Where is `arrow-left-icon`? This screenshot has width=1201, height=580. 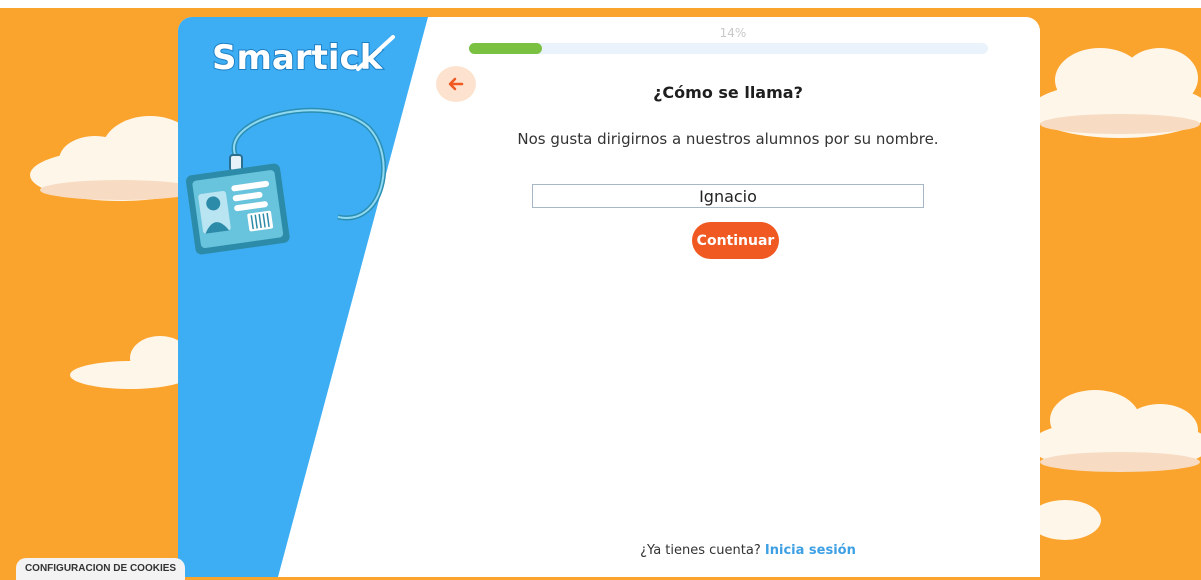 arrow-left-icon is located at coordinates (456, 84).